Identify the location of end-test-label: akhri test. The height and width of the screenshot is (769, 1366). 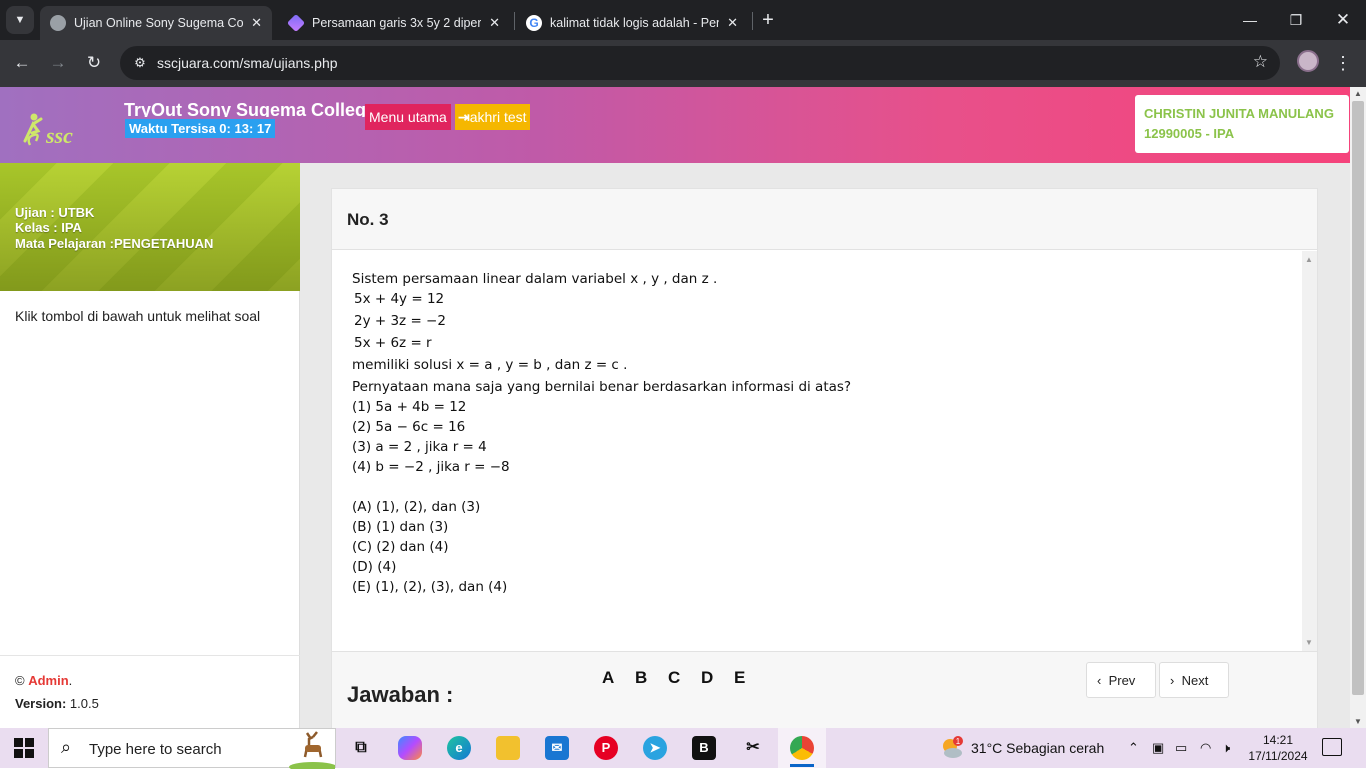
(498, 117).